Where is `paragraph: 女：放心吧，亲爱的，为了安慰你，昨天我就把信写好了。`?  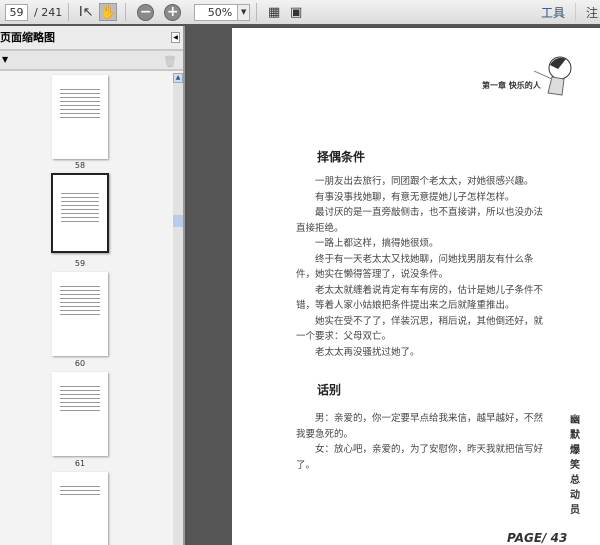 paragraph: 女：放心吧，亲爱的，为了安慰你，昨天我就把信写好了。 is located at coordinates (420, 457).